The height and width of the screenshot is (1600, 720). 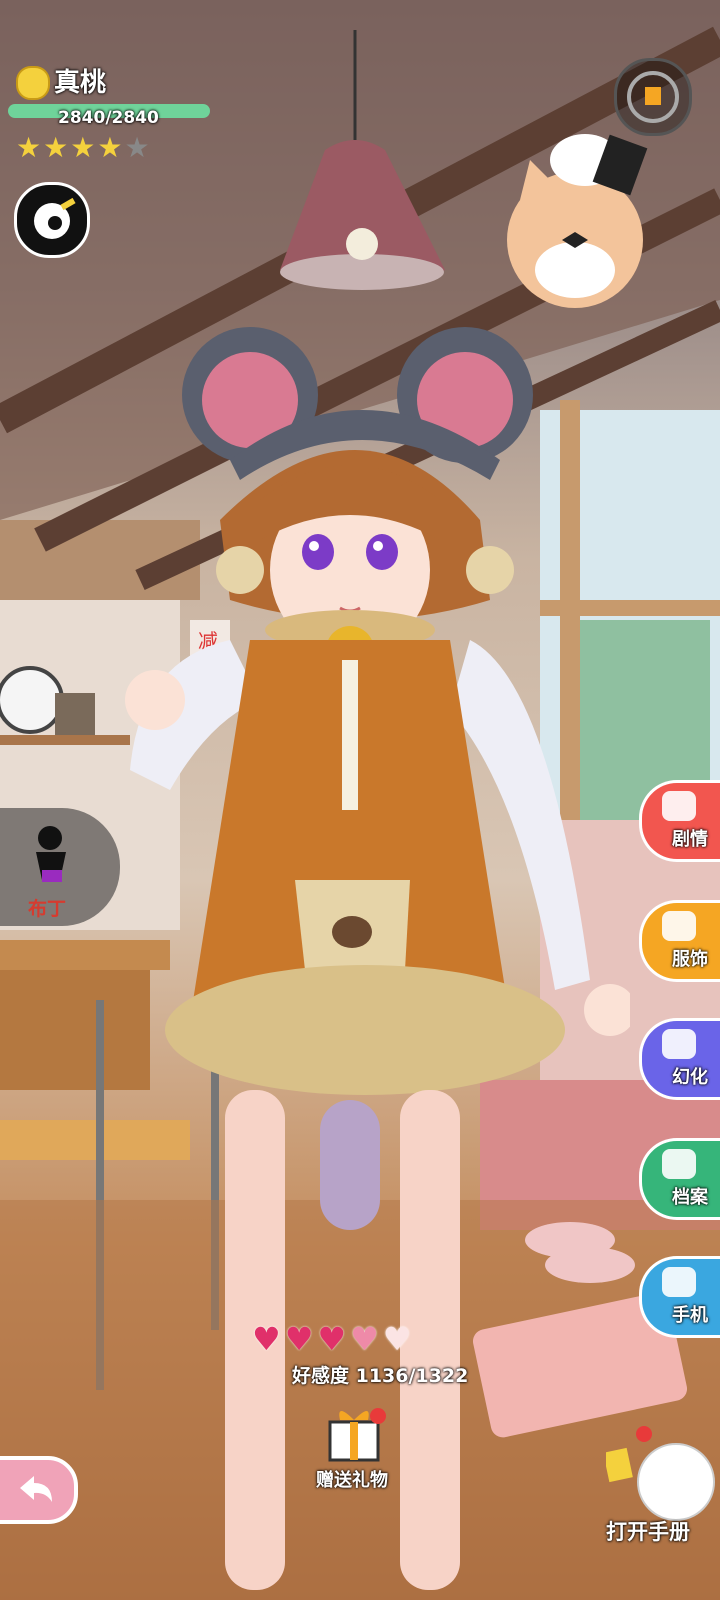 I want to click on gift-label: 赠送礼物, so click(x=352, y=1480).